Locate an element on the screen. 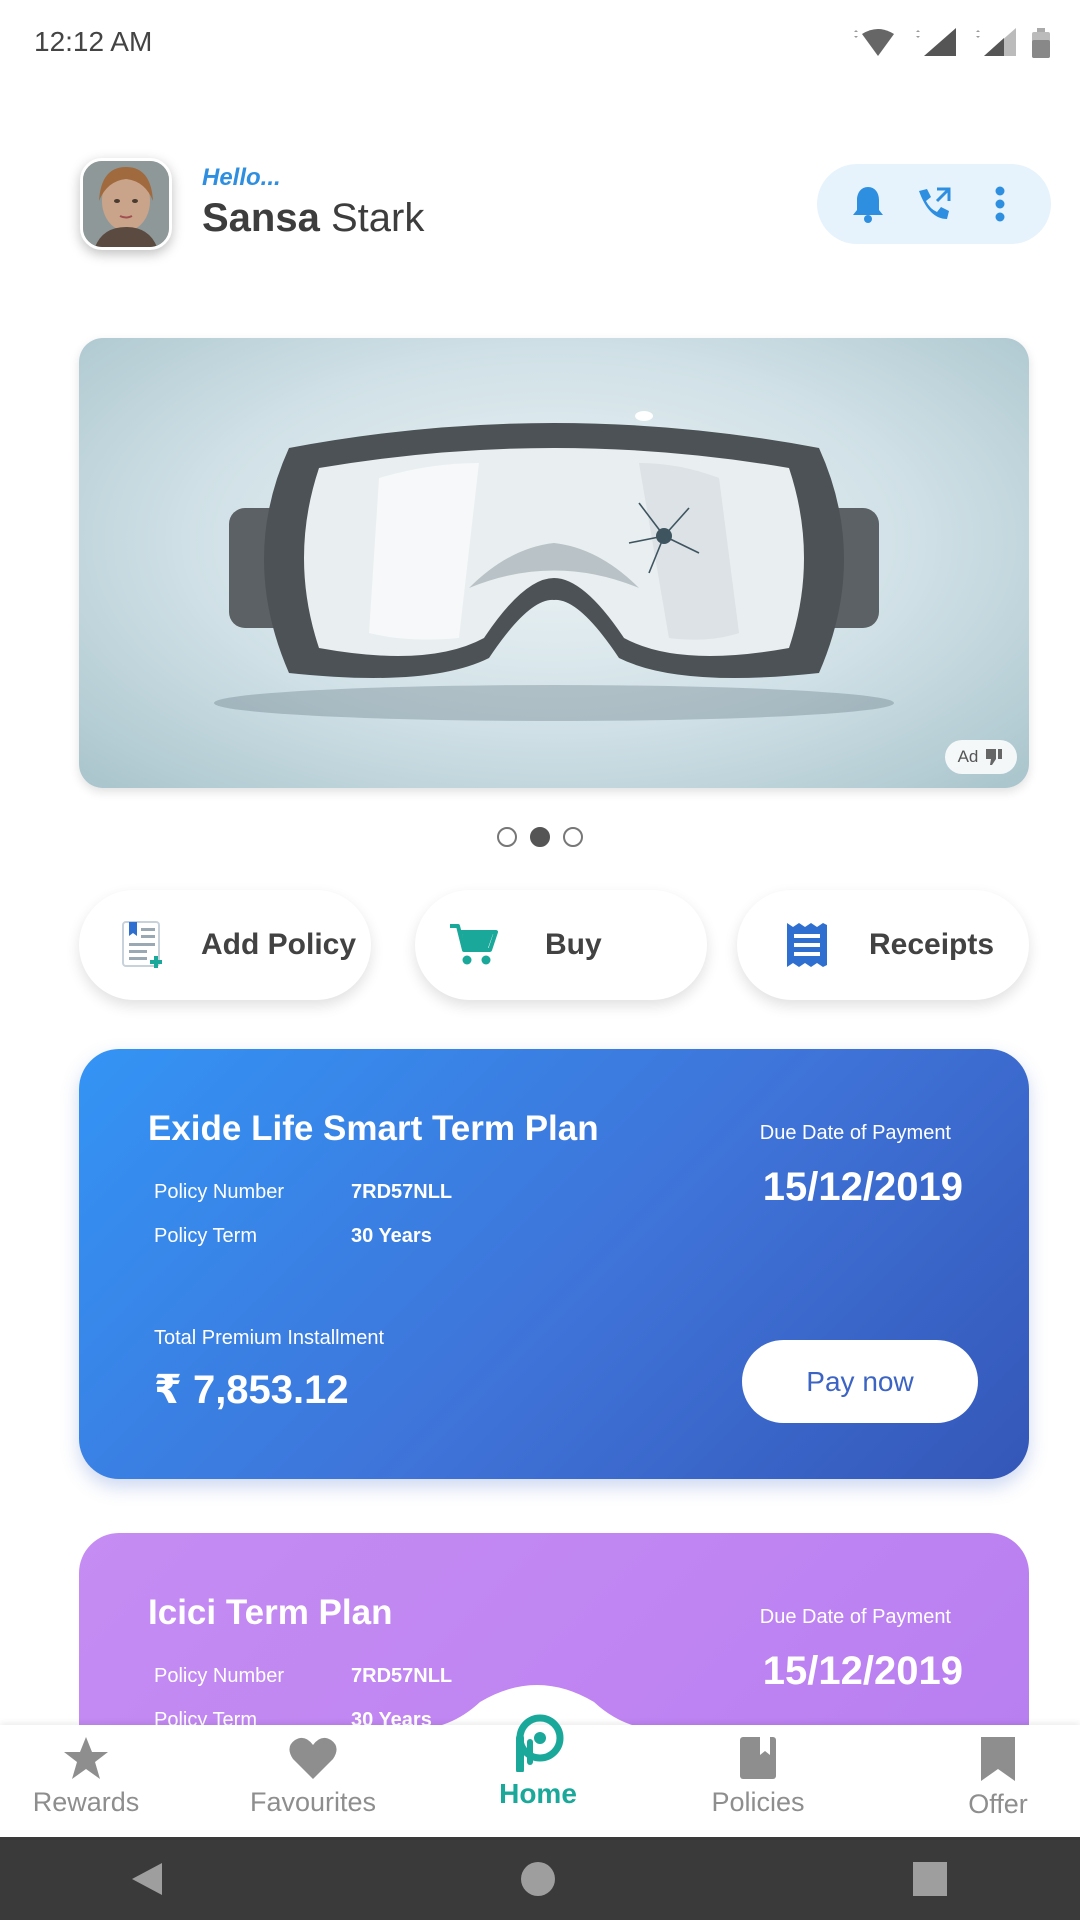  phone-icon is located at coordinates (935, 203).